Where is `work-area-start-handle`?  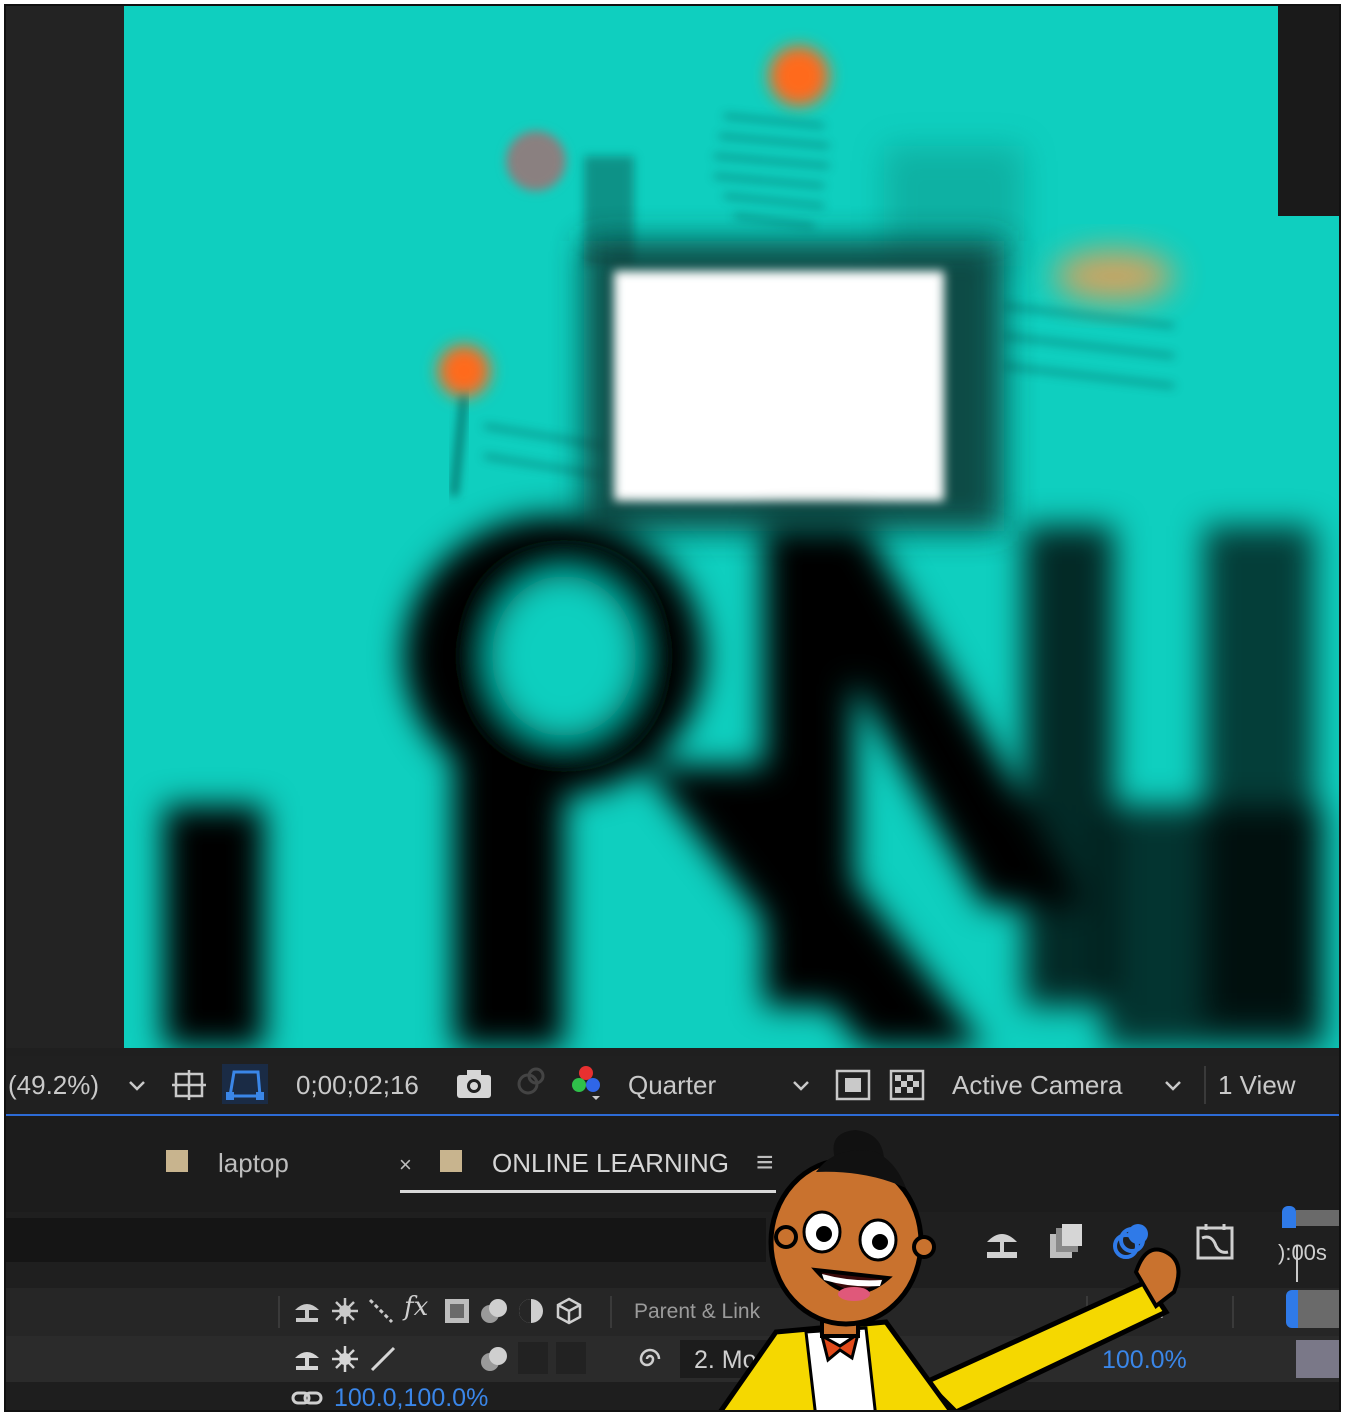
work-area-start-handle is located at coordinates (1289, 1217).